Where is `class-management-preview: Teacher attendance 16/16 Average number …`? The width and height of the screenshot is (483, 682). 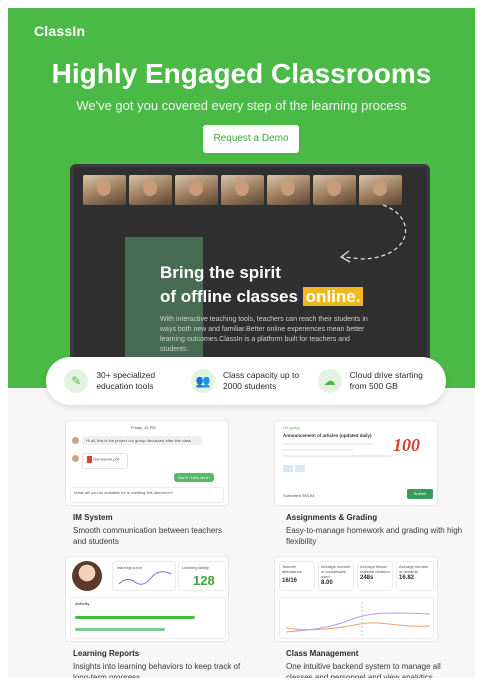
class-management-preview: Teacher attendance 16/16 Average number … is located at coordinates (356, 599).